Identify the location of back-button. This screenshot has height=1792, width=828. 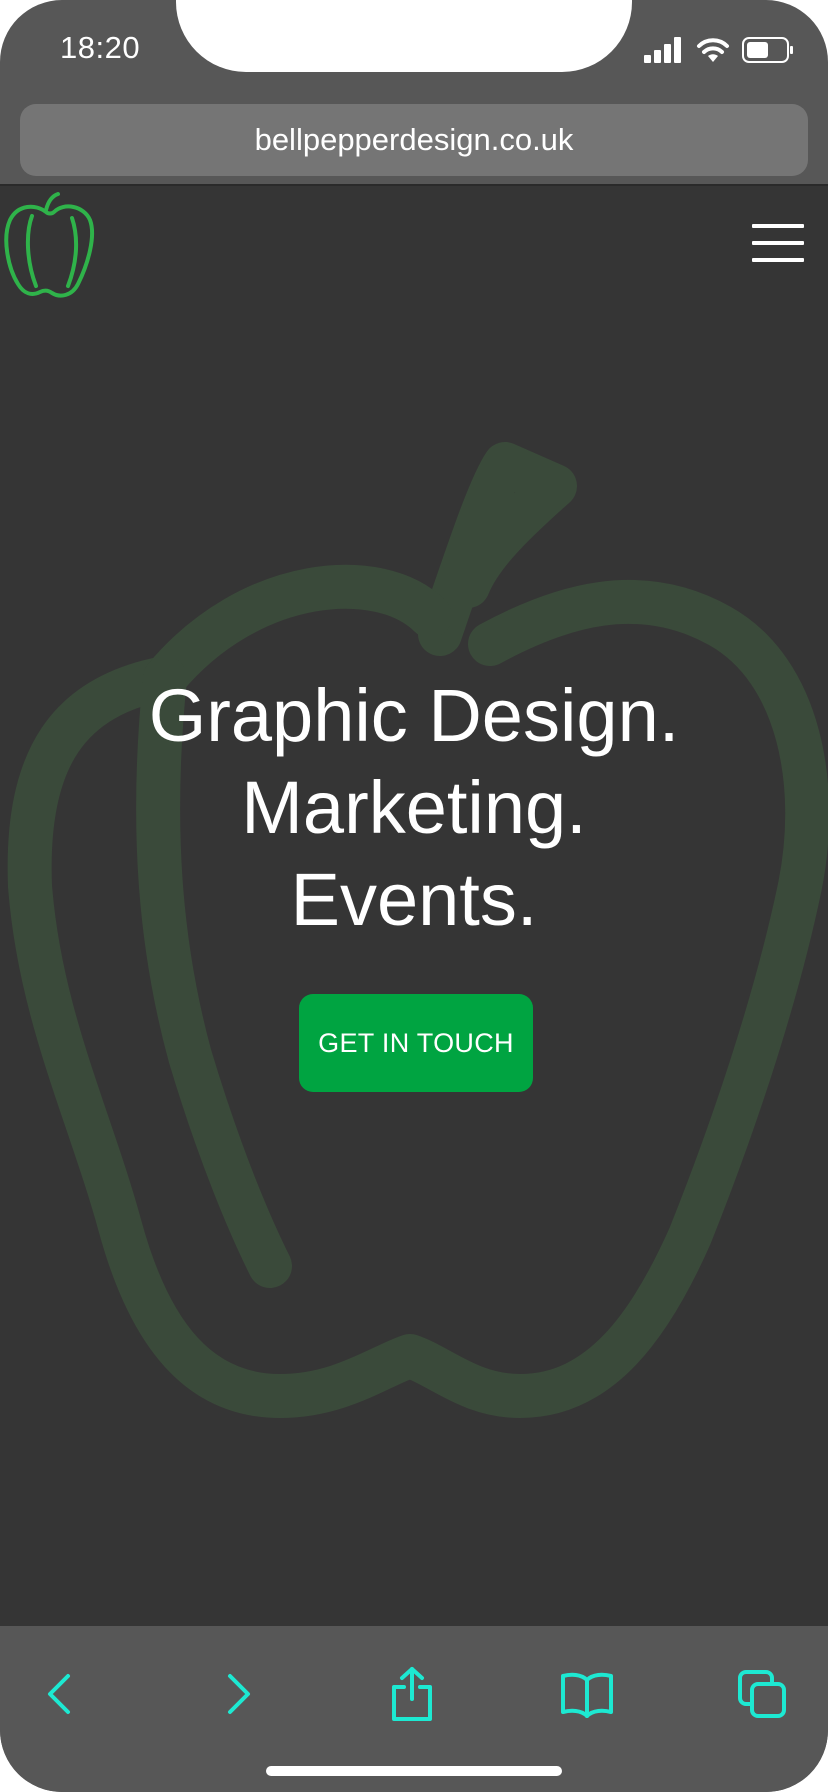
(60, 1694).